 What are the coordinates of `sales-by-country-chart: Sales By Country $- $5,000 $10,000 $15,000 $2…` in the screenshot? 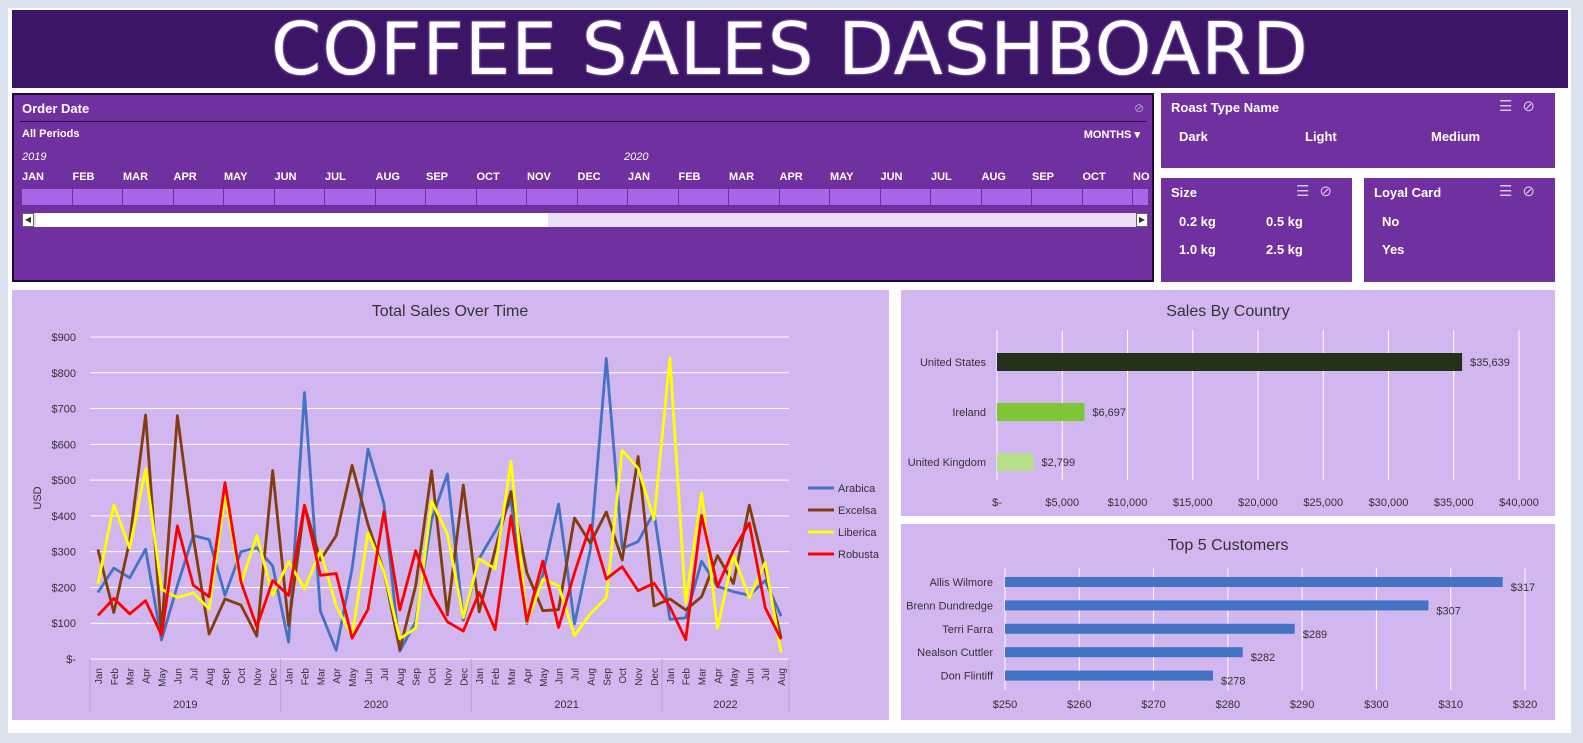 It's located at (1223, 406).